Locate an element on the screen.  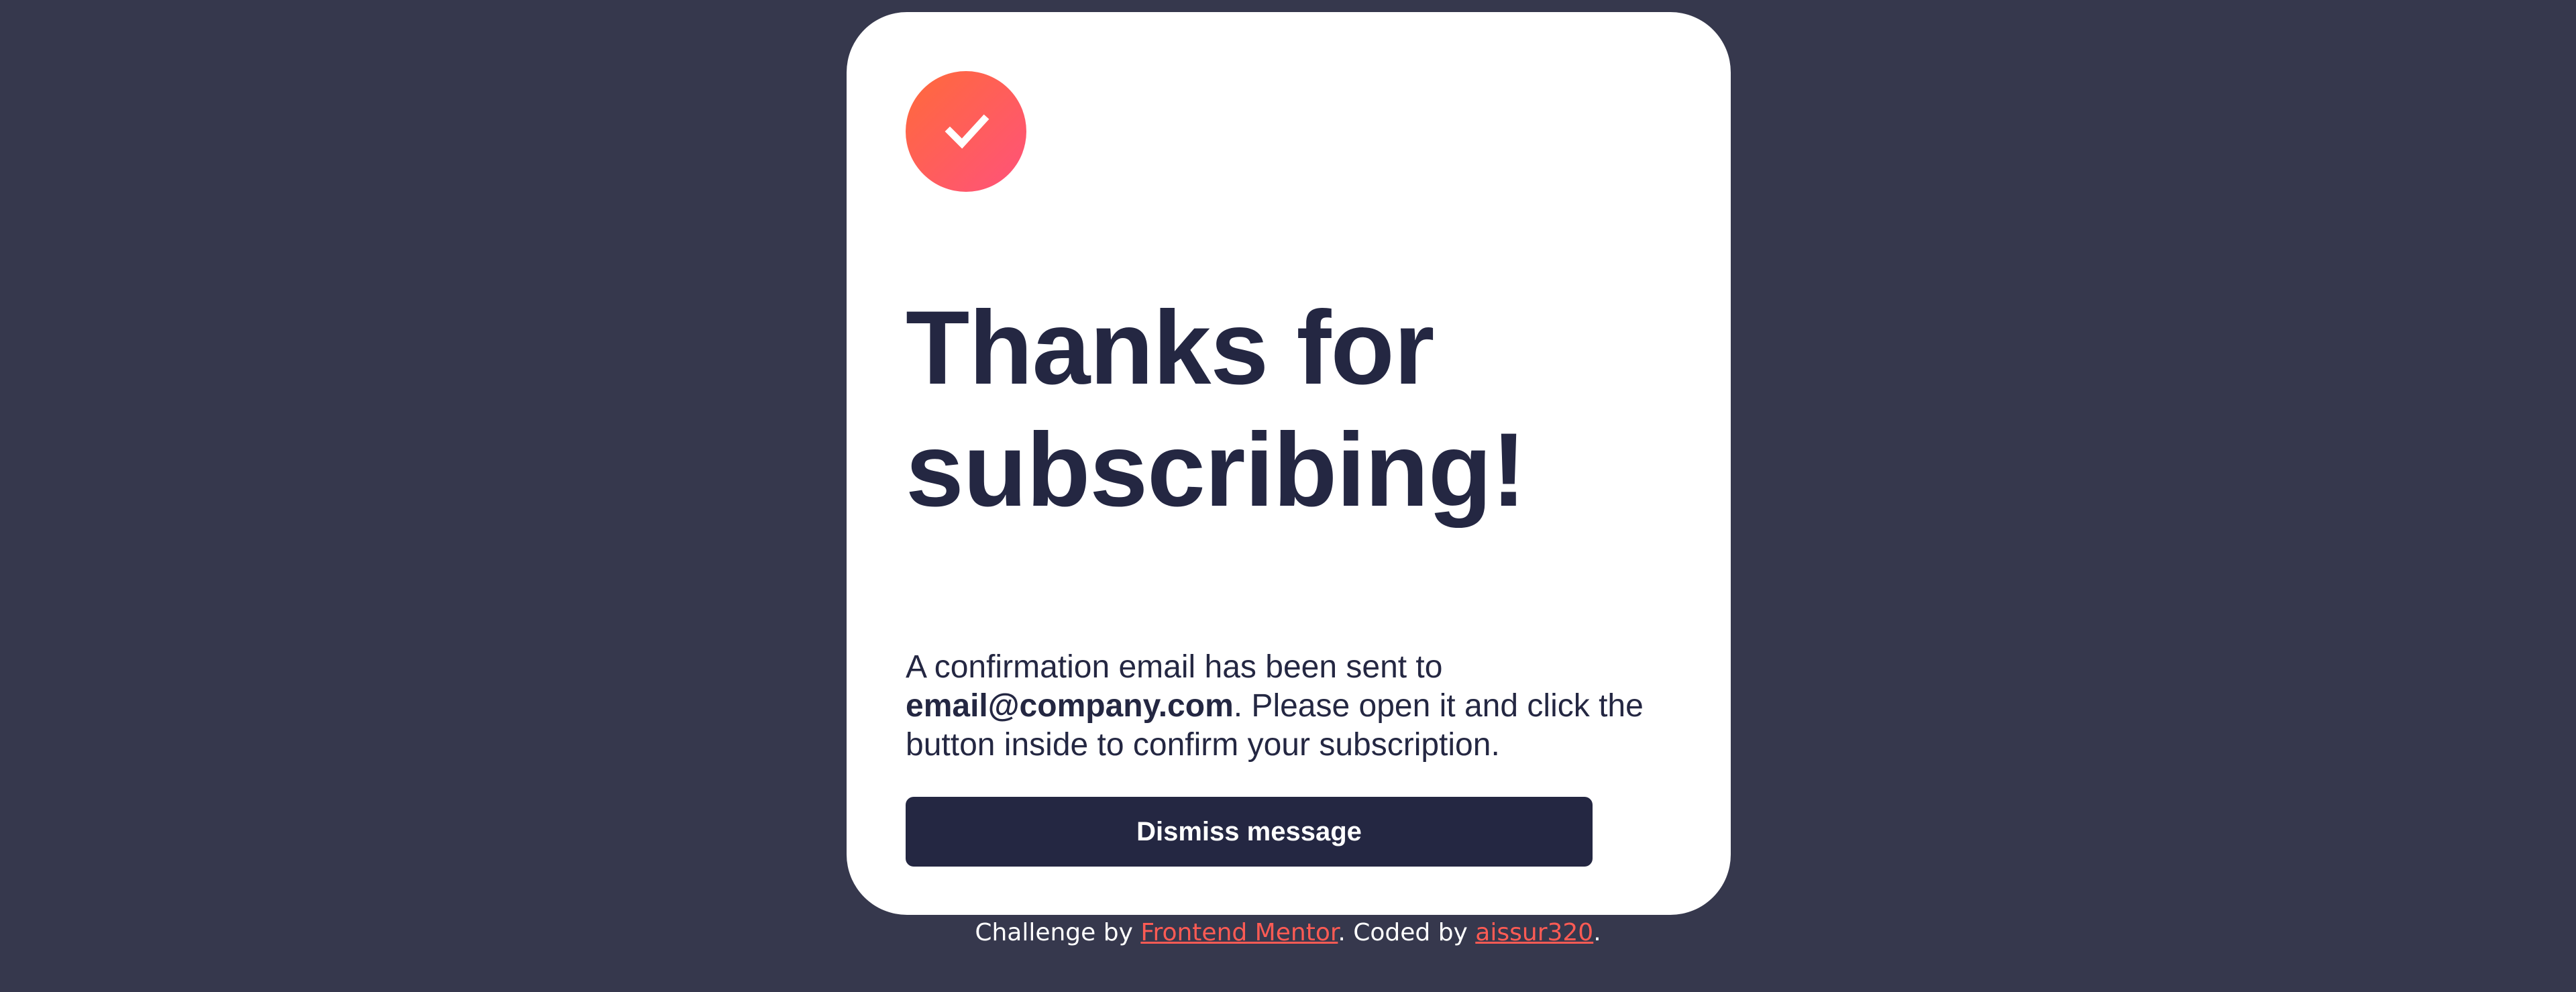
email-address: email@company.com is located at coordinates (1070, 706).